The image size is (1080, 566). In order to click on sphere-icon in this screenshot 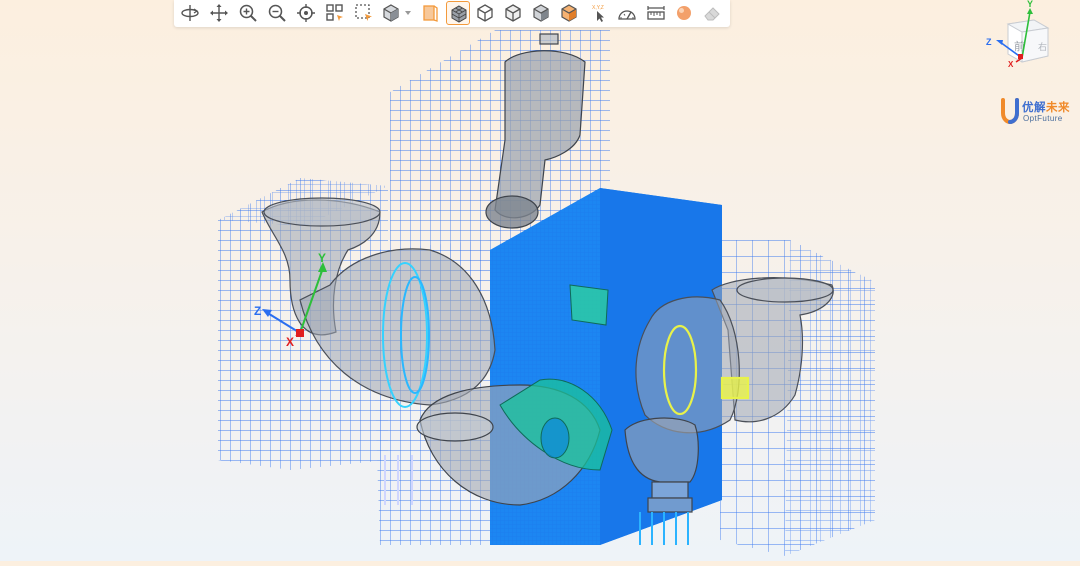, I will do `click(684, 13)`.